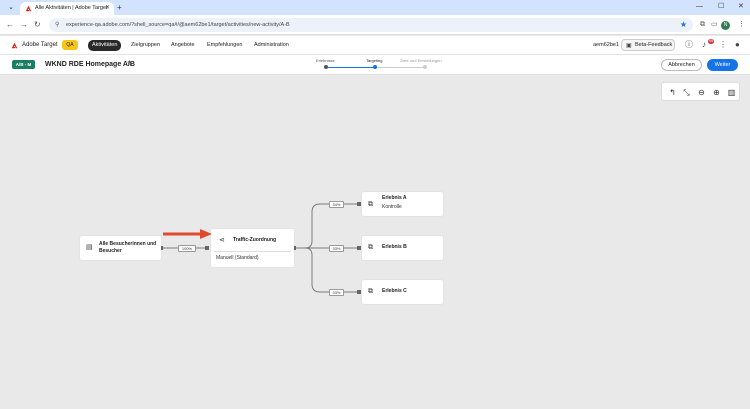 The width and height of the screenshot is (750, 409). What do you see at coordinates (187, 248) in the screenshot?
I see `audience-percentage: 100%` at bounding box center [187, 248].